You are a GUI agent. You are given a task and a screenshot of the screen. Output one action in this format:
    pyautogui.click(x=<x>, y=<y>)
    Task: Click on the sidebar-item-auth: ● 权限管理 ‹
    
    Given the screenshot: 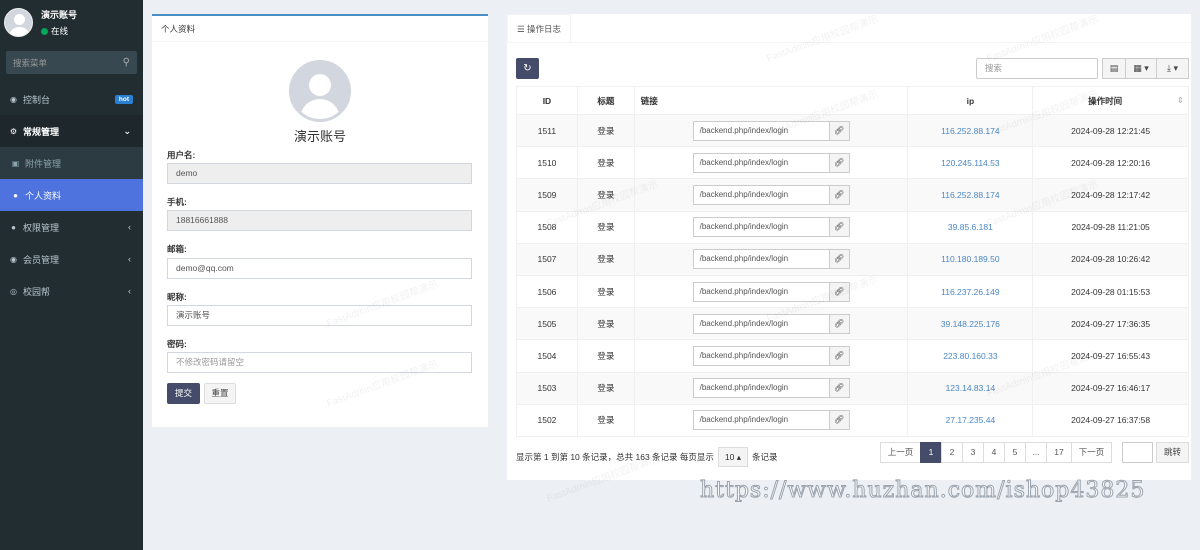 What is the action you would take?
    pyautogui.click(x=71, y=227)
    